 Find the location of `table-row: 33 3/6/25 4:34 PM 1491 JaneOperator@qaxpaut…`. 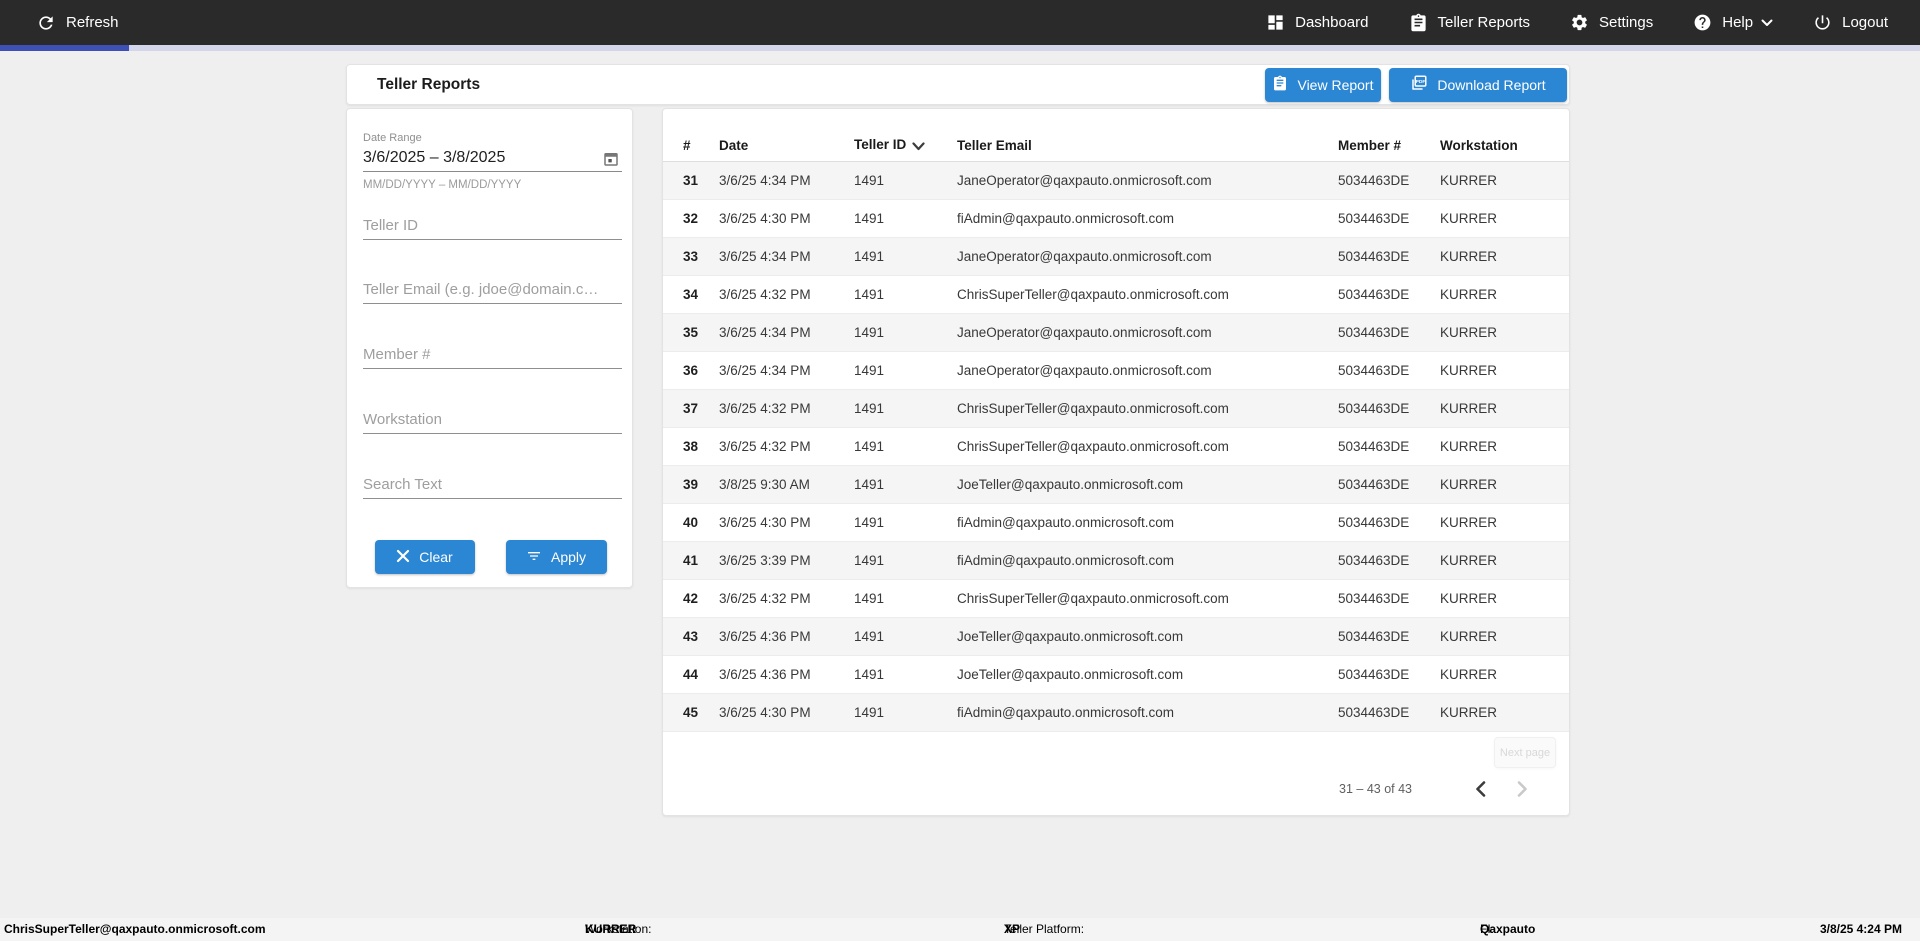

table-row: 33 3/6/25 4:34 PM 1491 JaneOperator@qaxpaut… is located at coordinates (1116, 256).